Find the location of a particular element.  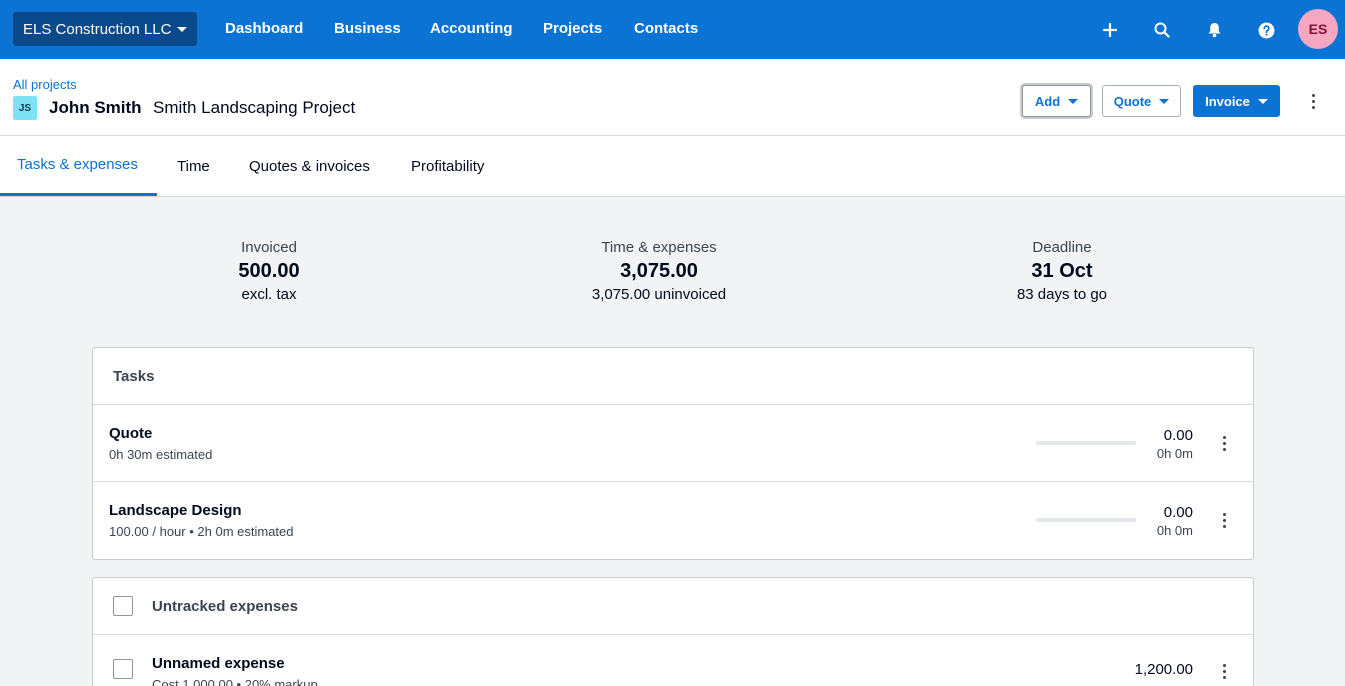

expense-amount: 1,200.00 is located at coordinates (1163, 669).